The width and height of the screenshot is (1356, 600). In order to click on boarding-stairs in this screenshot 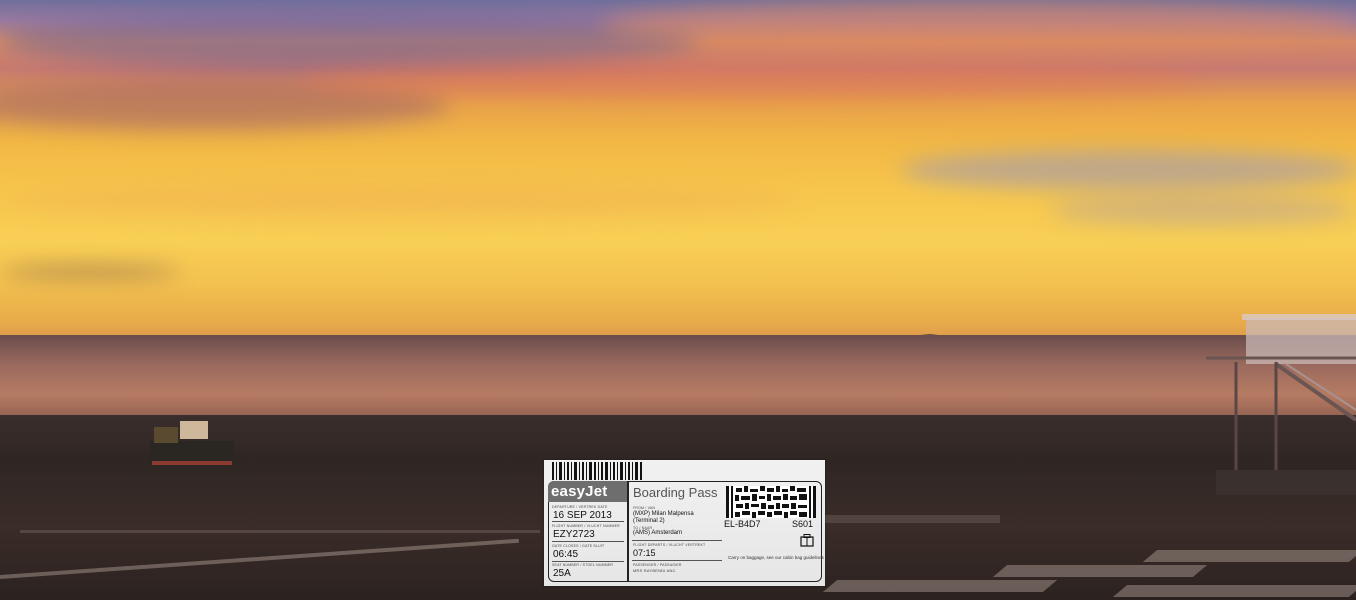, I will do `click(1281, 404)`.